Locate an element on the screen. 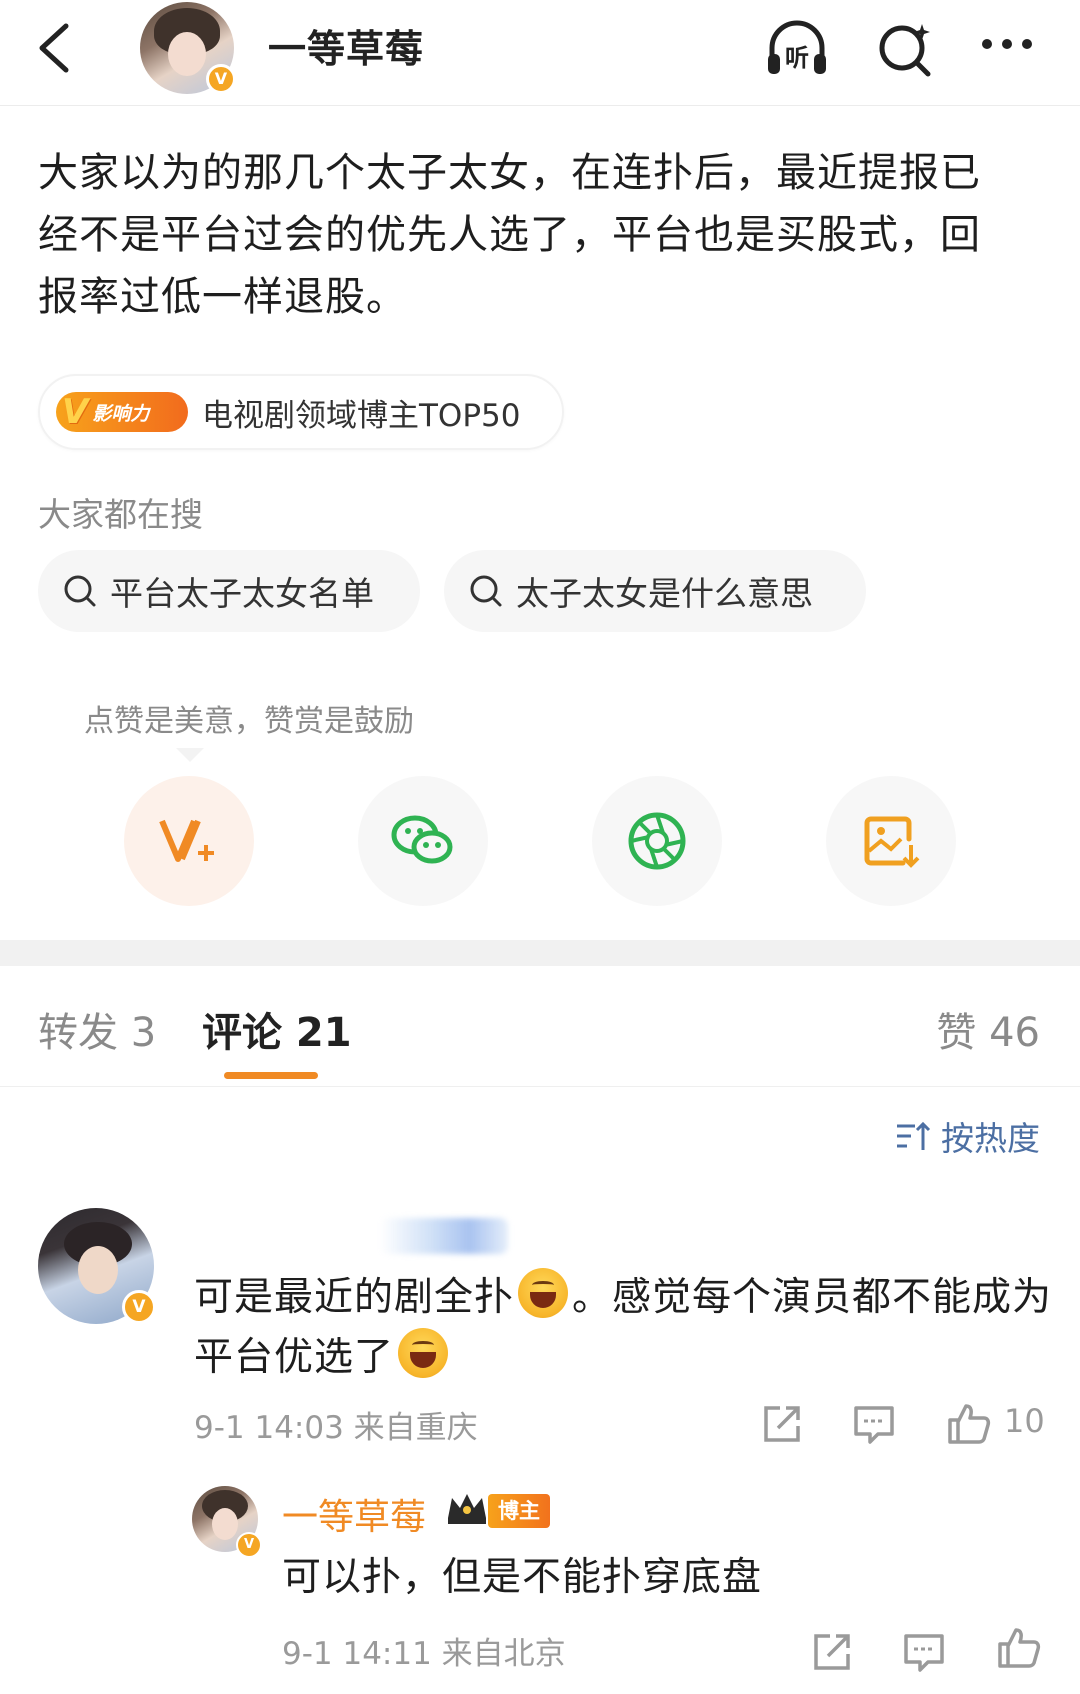 Image resolution: width=1080 pixels, height=1694 pixels. tip-pointer is located at coordinates (190, 755).